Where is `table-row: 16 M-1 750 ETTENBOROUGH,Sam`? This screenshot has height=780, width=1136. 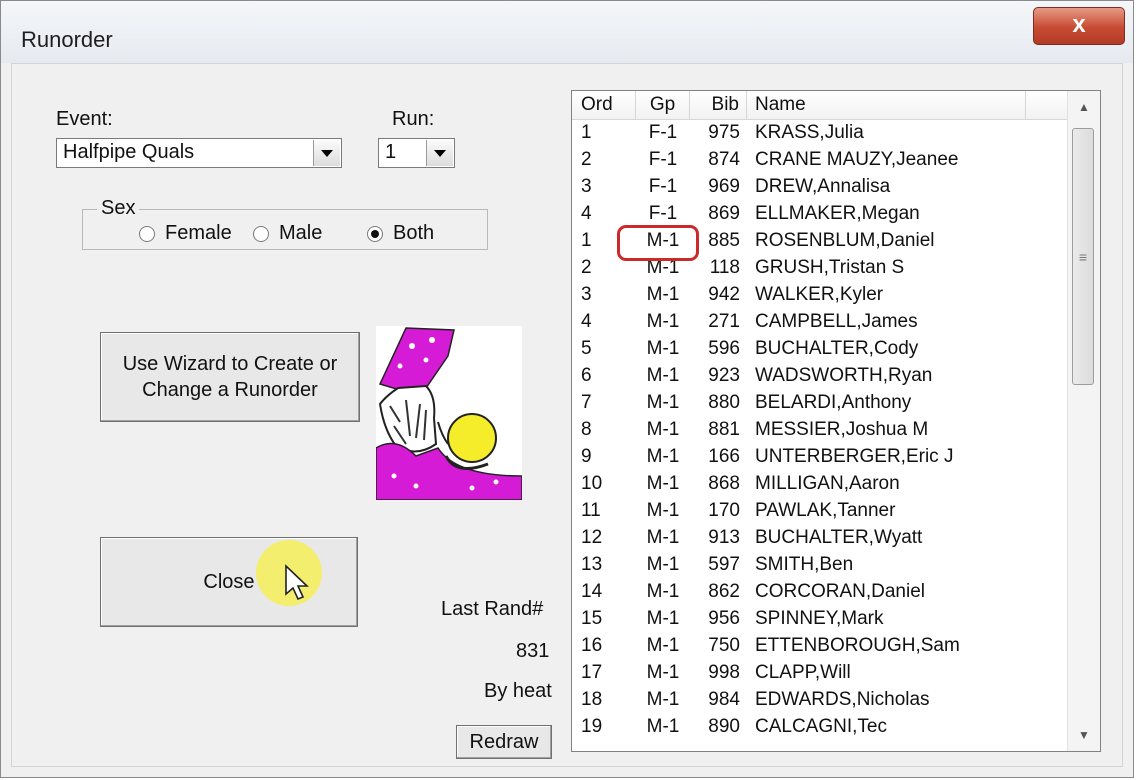 table-row: 16 M-1 750 ETTENBOROUGH,Sam is located at coordinates (820, 645).